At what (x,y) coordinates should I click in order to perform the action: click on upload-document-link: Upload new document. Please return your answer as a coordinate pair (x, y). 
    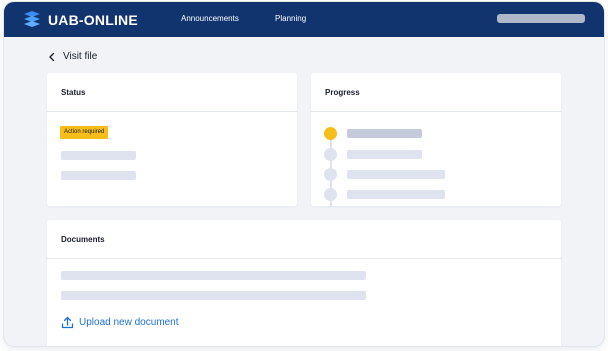
    Looking at the image, I should click on (120, 322).